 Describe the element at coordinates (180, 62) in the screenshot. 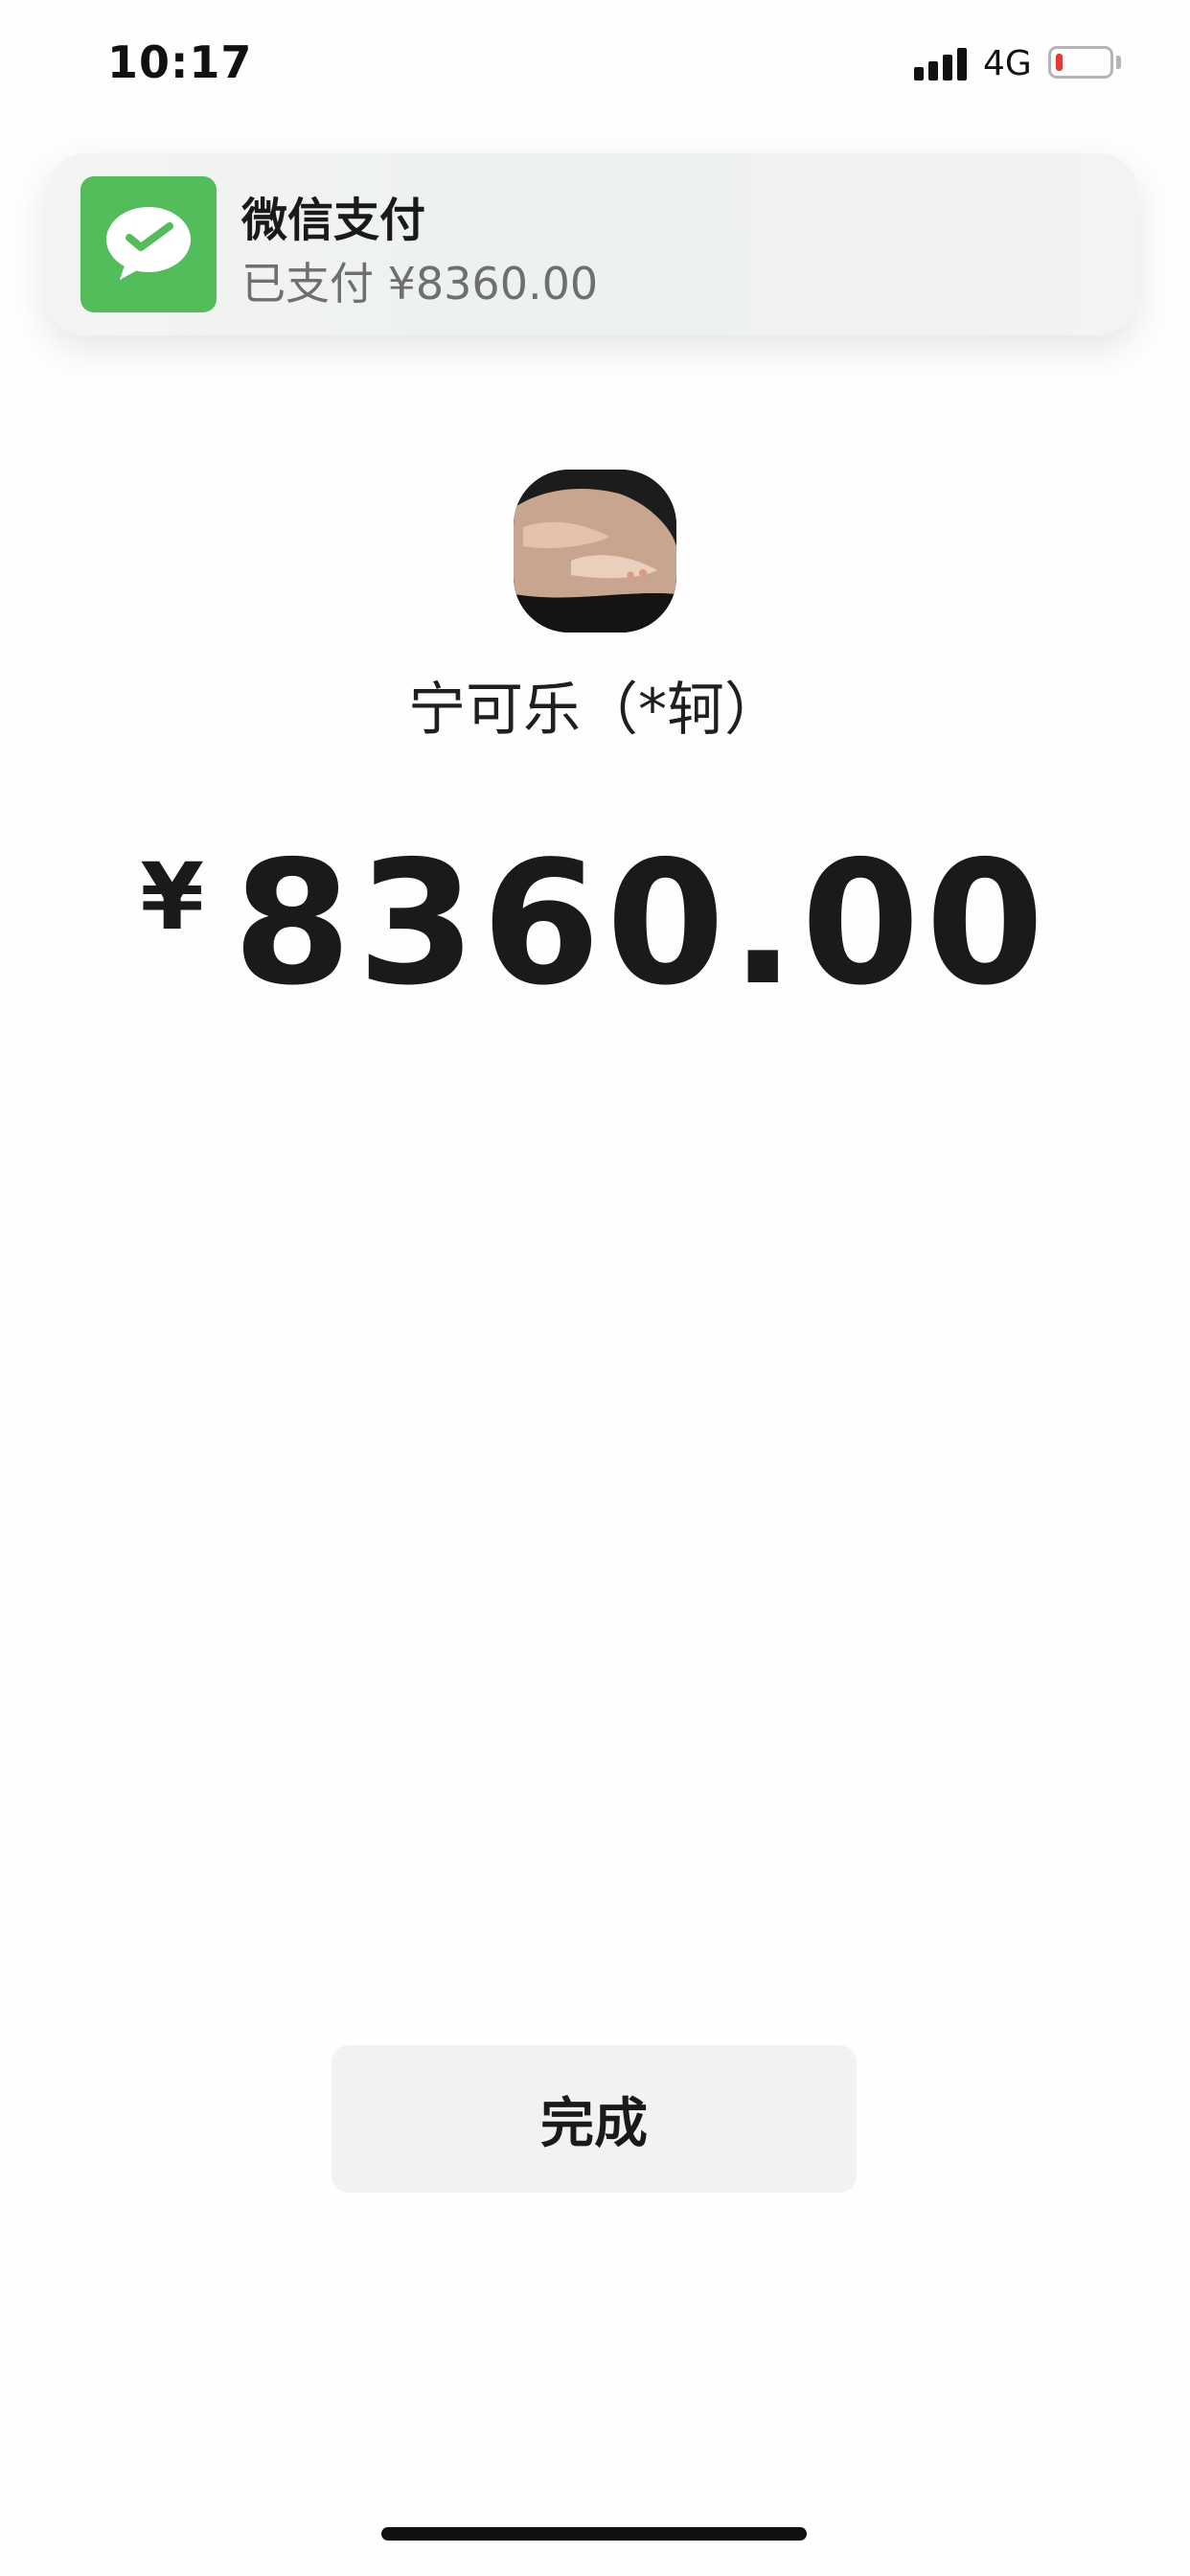

I see `status-time: 10:17` at that location.